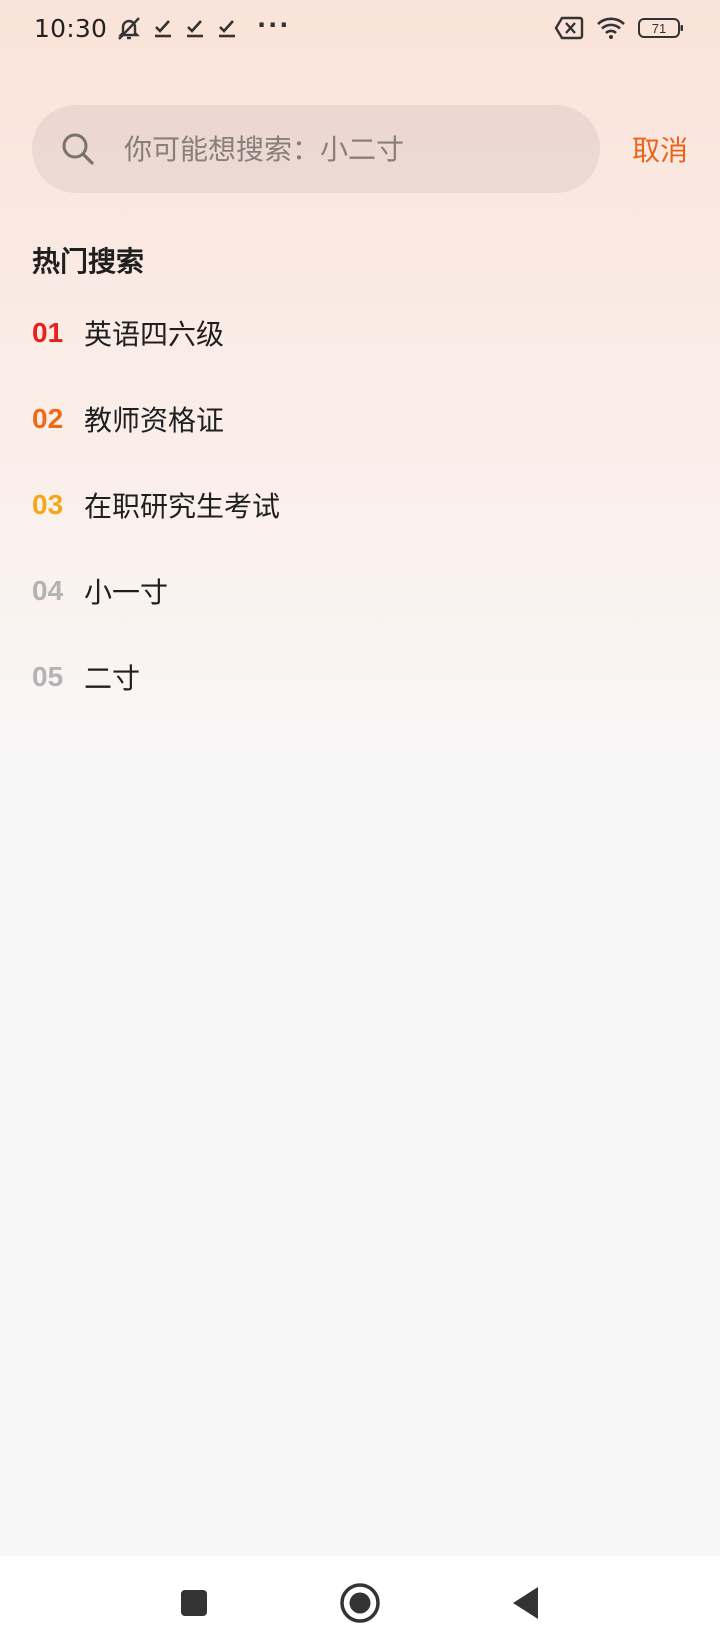  What do you see at coordinates (112, 678) in the screenshot?
I see `hot-search-text: 二寸` at bounding box center [112, 678].